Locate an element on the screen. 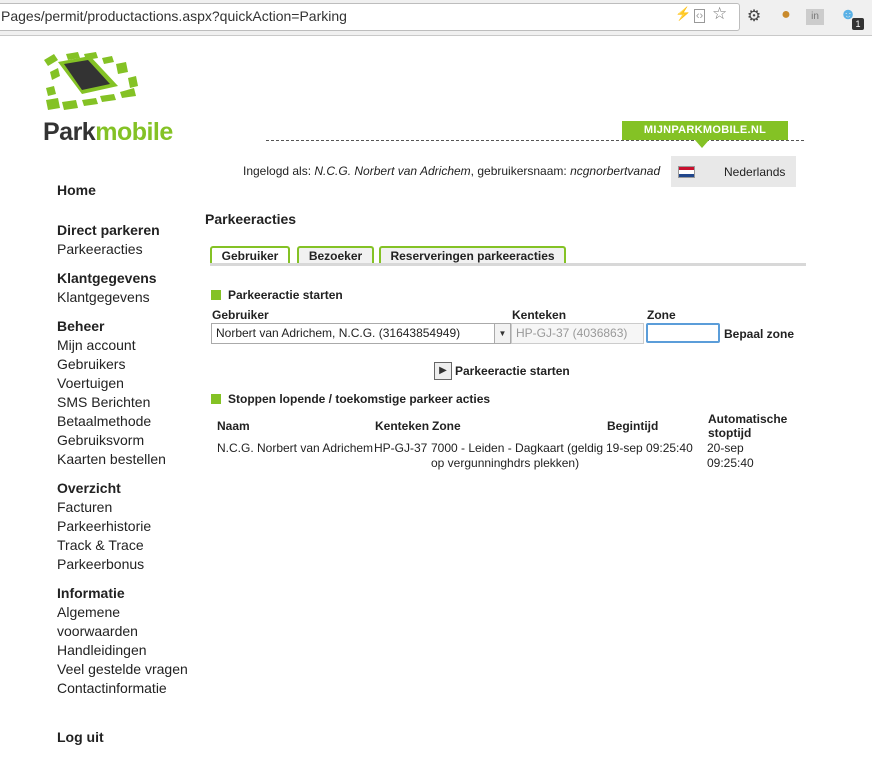  nav-item-track-trace: Track & Trace is located at coordinates (127, 545).